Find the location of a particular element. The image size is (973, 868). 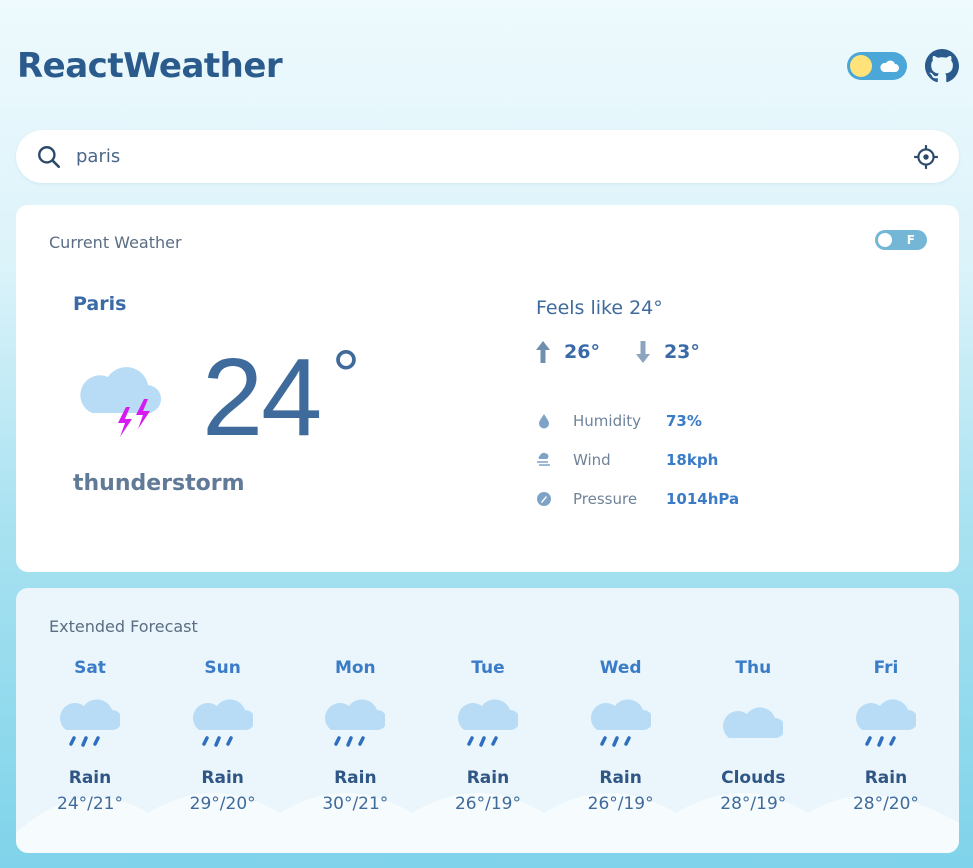

app-header: ReactWeather is located at coordinates (488, 66).